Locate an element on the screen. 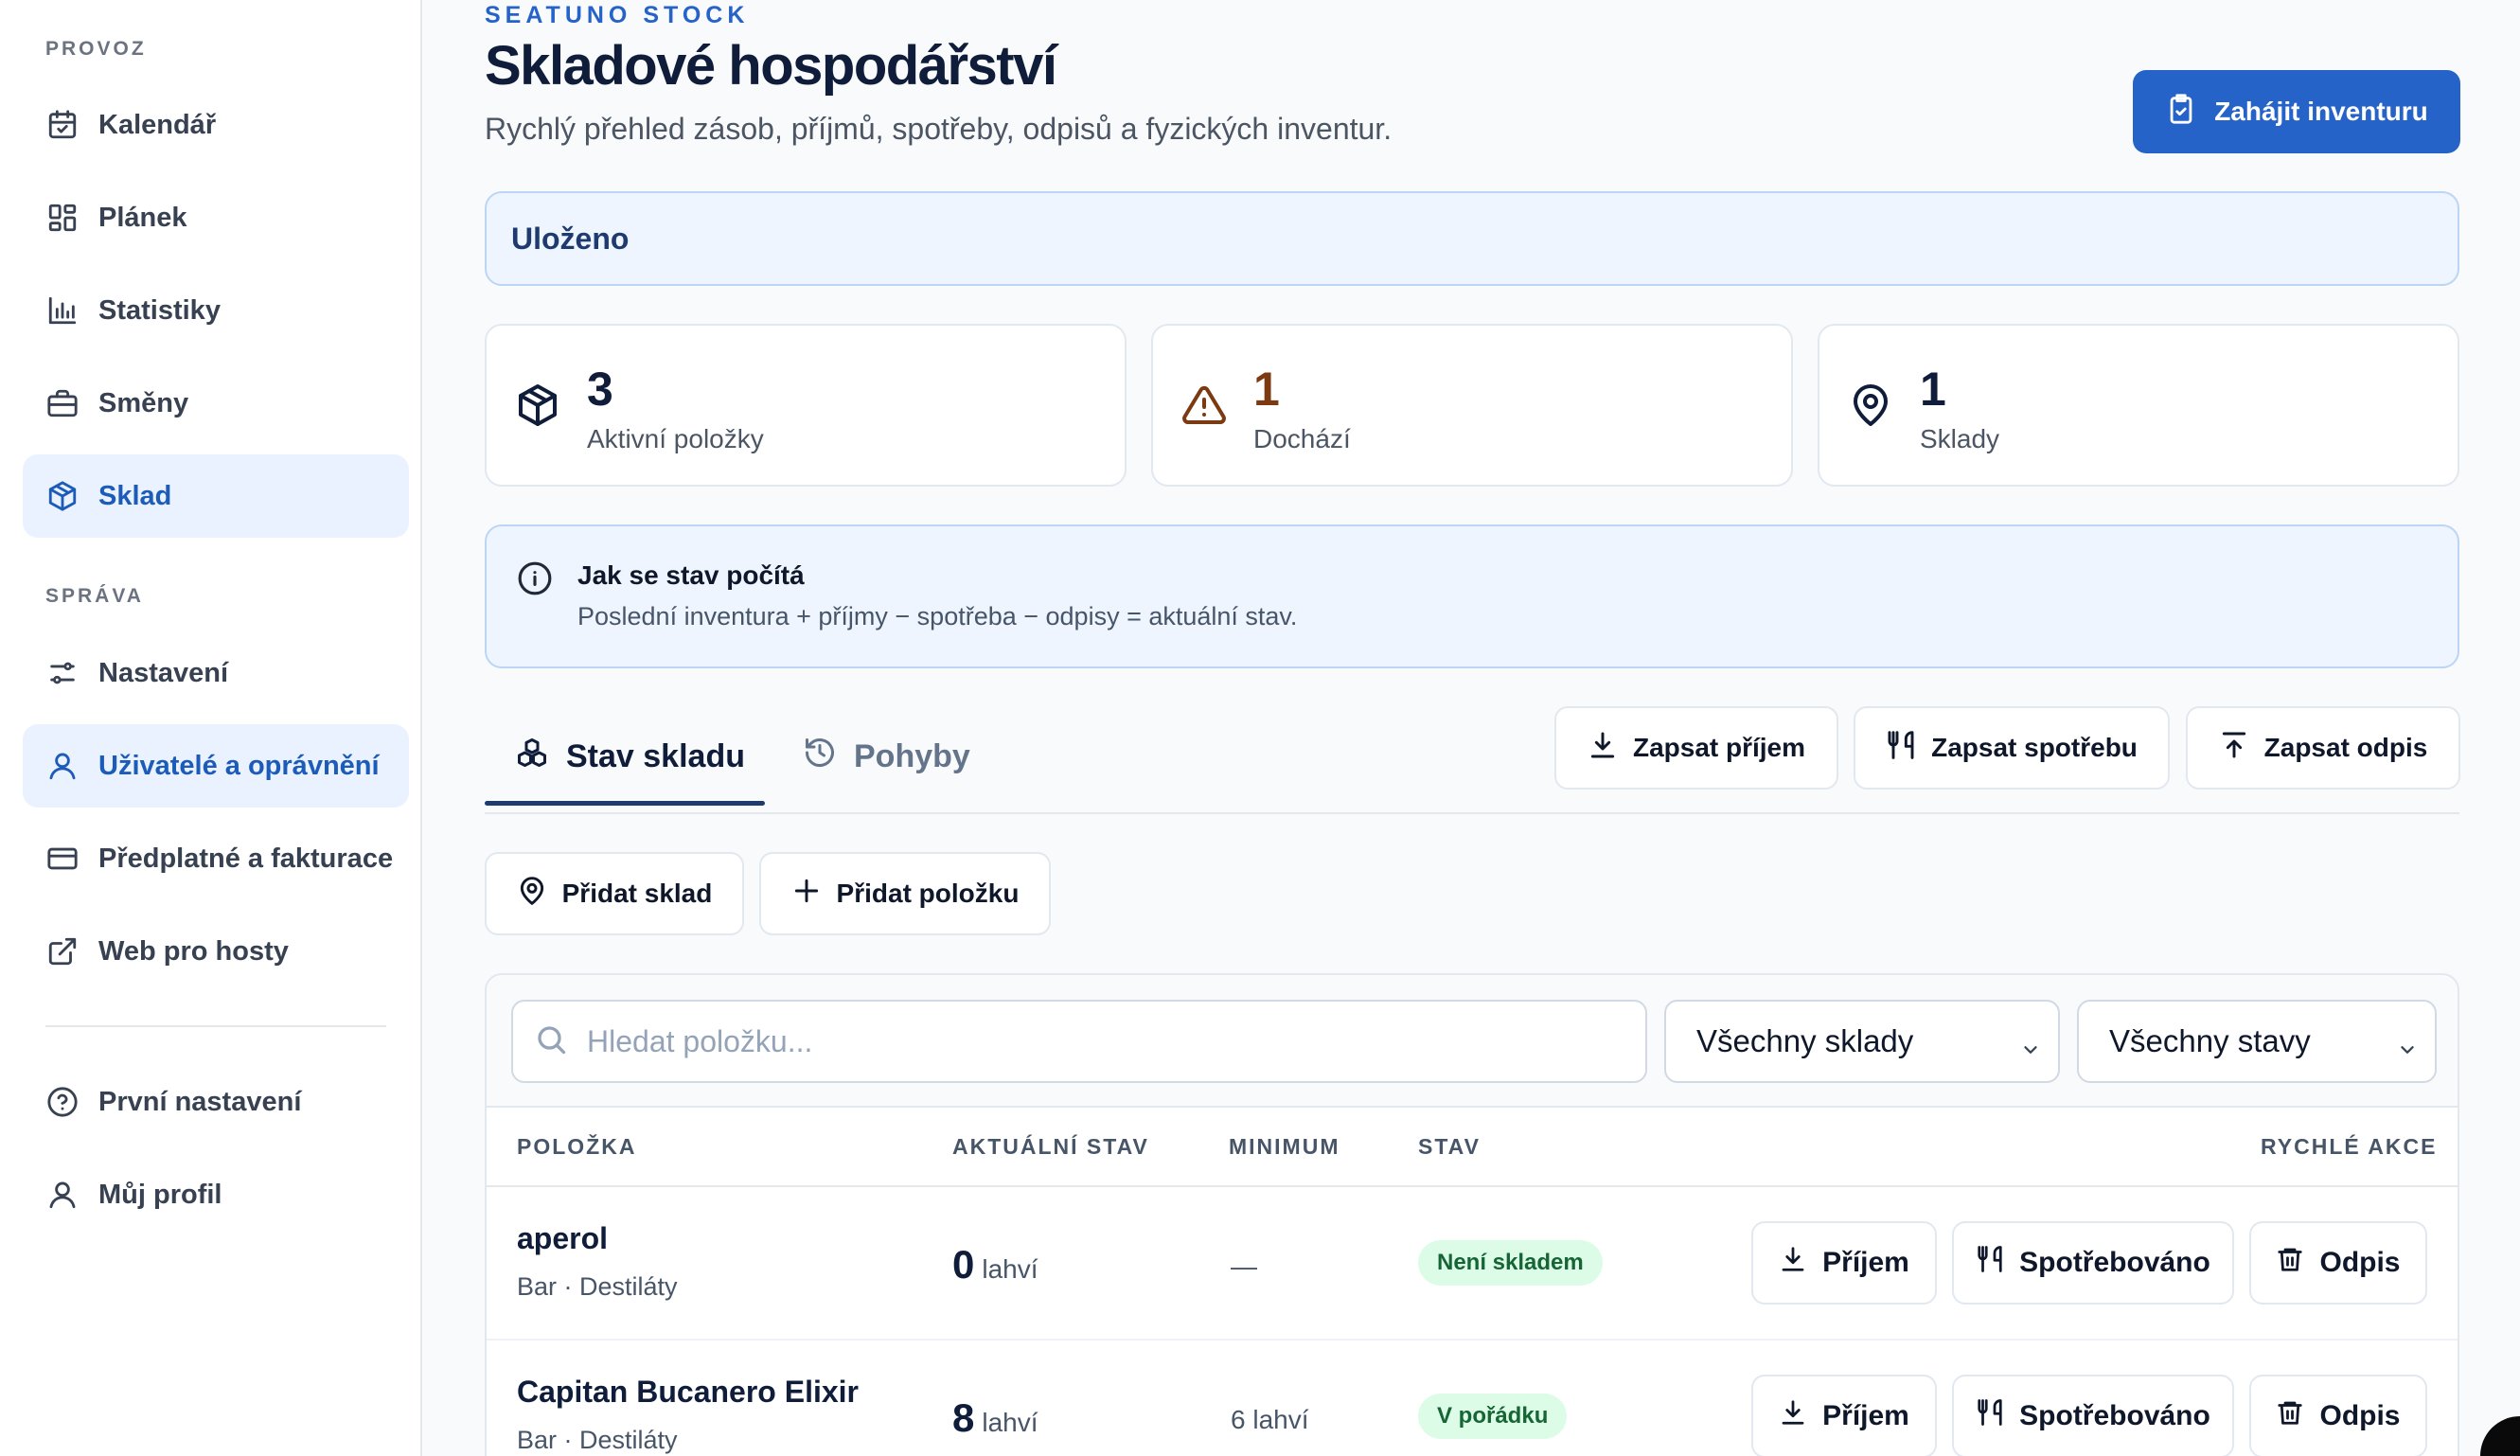 This screenshot has width=2520, height=1456. item-name: aperol is located at coordinates (563, 1238).